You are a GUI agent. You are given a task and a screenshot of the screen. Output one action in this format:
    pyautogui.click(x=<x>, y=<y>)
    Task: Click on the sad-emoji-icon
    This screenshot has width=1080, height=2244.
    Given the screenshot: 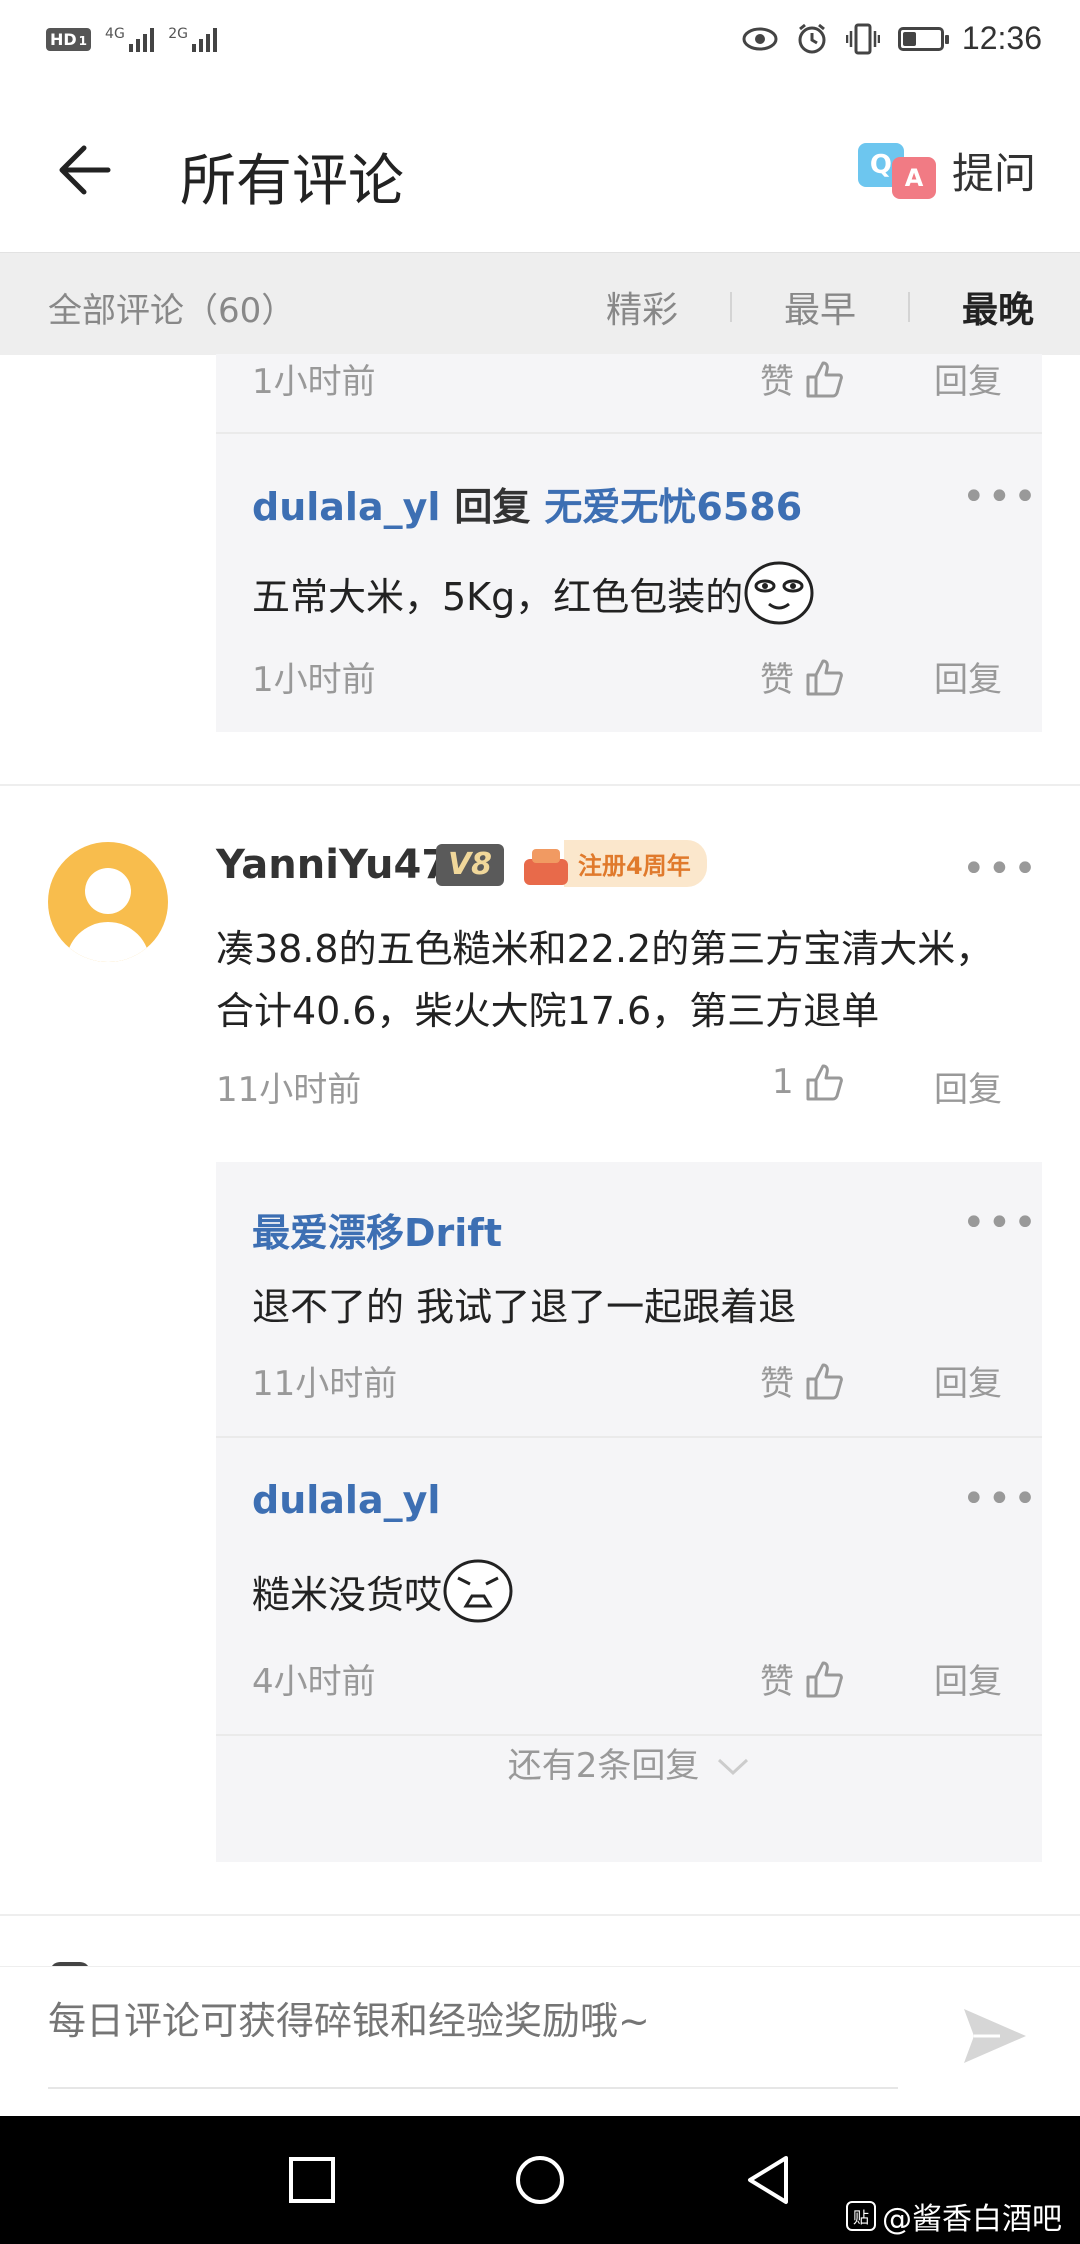 What is the action you would take?
    pyautogui.click(x=478, y=1591)
    